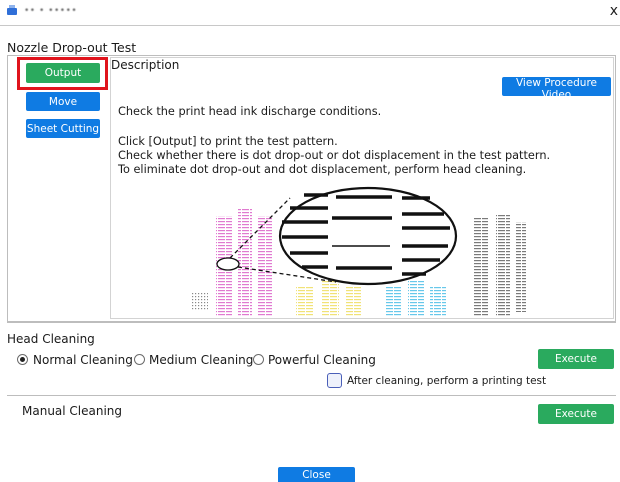 This screenshot has width=620, height=482. Describe the element at coordinates (446, 381) in the screenshot. I see `print-test-after-cleaning-label: After cleaning, perform a printing test` at that location.